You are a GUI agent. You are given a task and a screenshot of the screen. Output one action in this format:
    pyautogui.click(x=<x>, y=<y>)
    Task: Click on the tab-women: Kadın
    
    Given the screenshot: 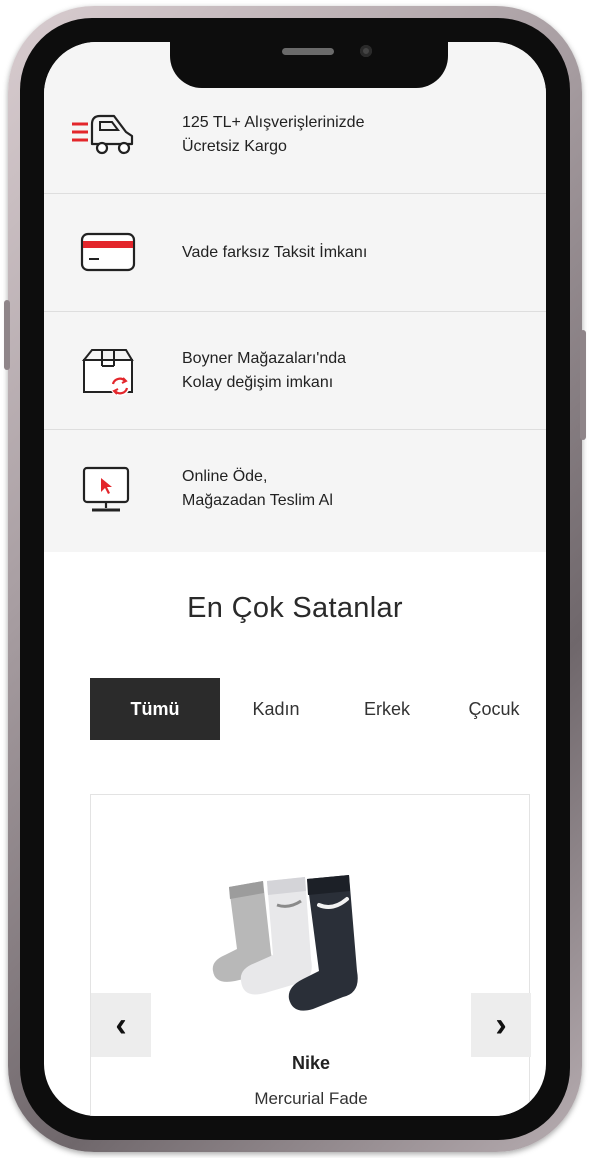 What is the action you would take?
    pyautogui.click(x=276, y=709)
    